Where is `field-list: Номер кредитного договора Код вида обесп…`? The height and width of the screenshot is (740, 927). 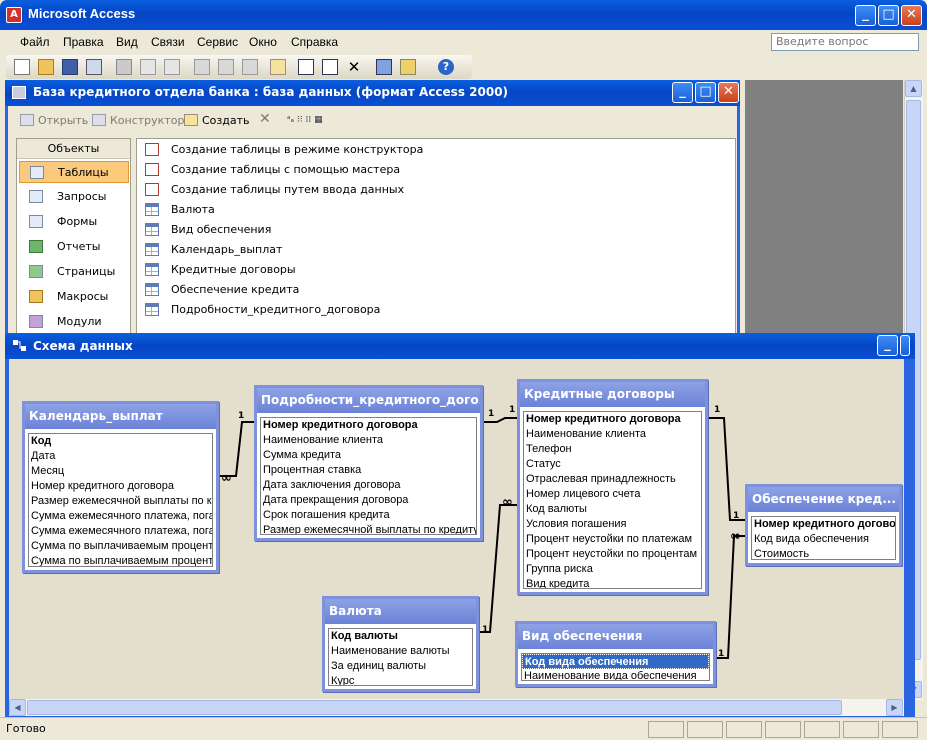 field-list: Номер кредитного договора Код вида обесп… is located at coordinates (823, 538).